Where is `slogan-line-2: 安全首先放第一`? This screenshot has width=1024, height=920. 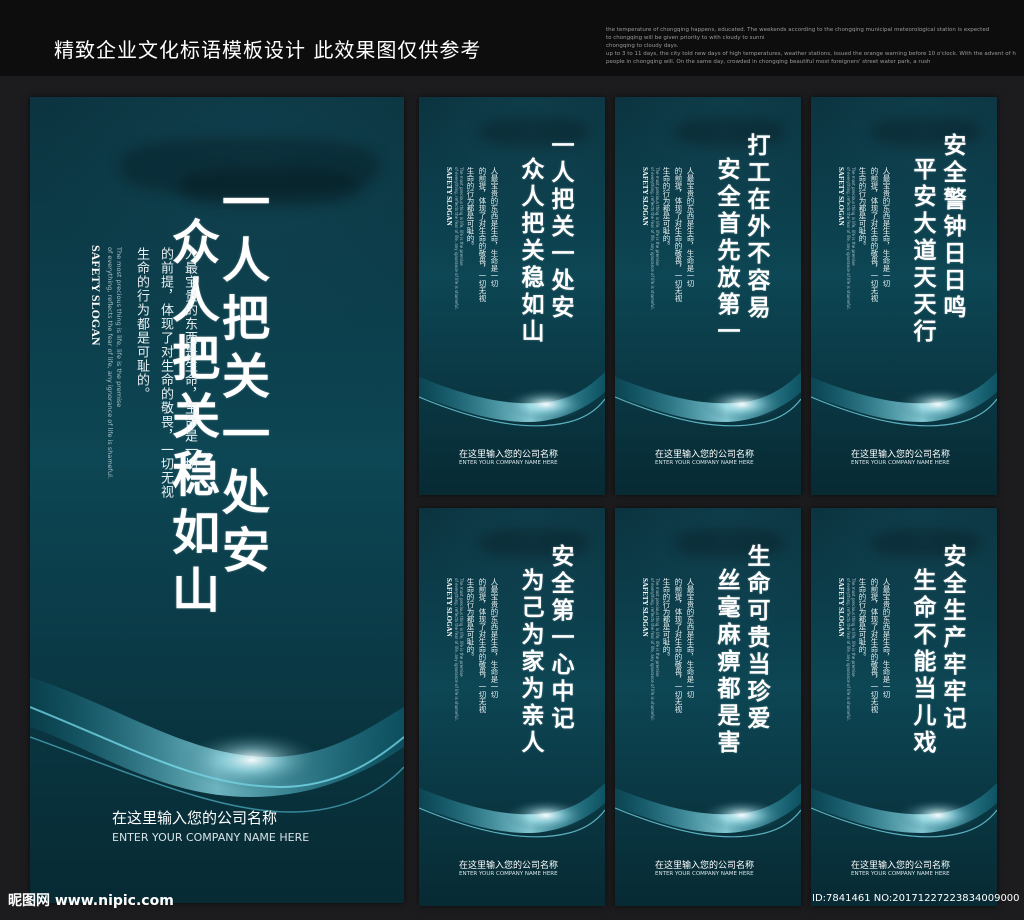
slogan-line-2: 安全首先放第一 is located at coordinates (726, 251).